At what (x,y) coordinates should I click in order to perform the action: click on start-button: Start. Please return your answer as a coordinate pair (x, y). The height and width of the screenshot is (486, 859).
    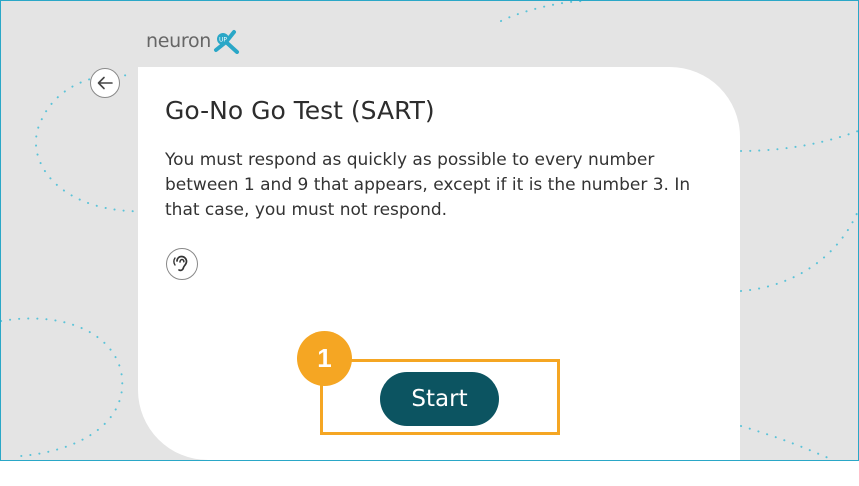
    Looking at the image, I should click on (439, 399).